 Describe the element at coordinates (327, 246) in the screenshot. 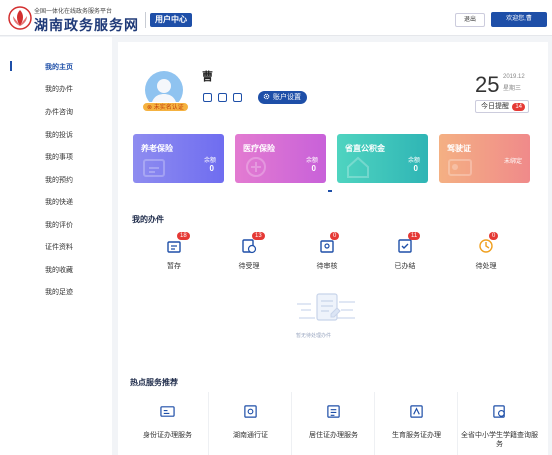

I see `review-icon` at that location.